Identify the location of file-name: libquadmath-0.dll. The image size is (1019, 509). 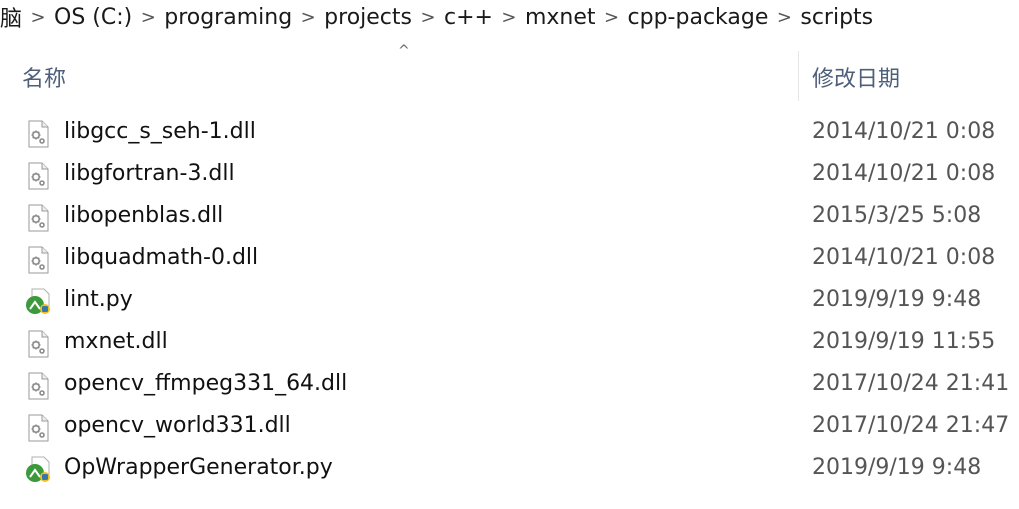
(161, 257).